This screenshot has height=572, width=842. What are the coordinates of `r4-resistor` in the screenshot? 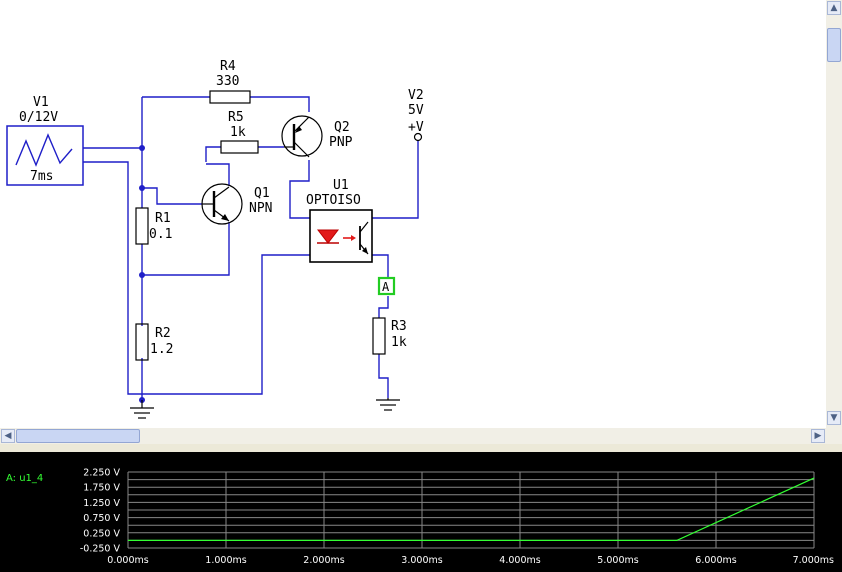 It's located at (230, 97).